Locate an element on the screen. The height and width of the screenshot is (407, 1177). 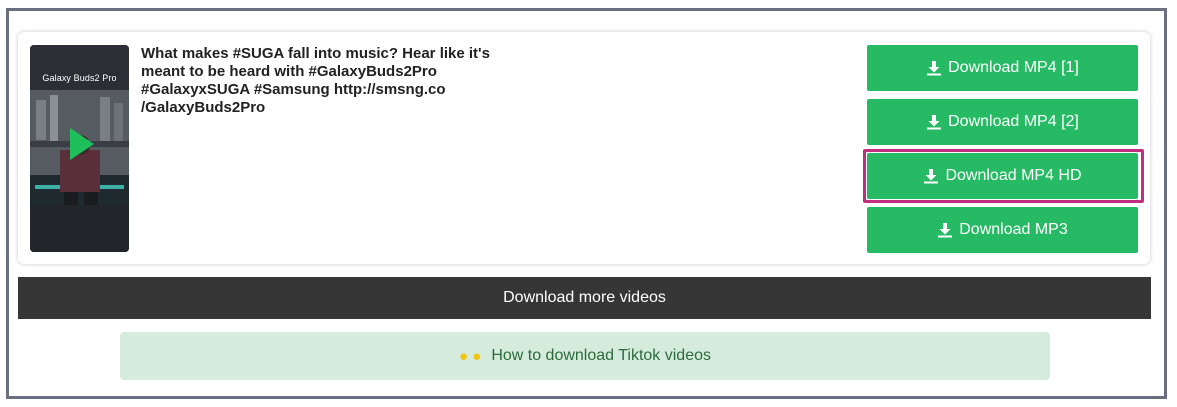
download-more-videos-button: Download more videos is located at coordinates (584, 298).